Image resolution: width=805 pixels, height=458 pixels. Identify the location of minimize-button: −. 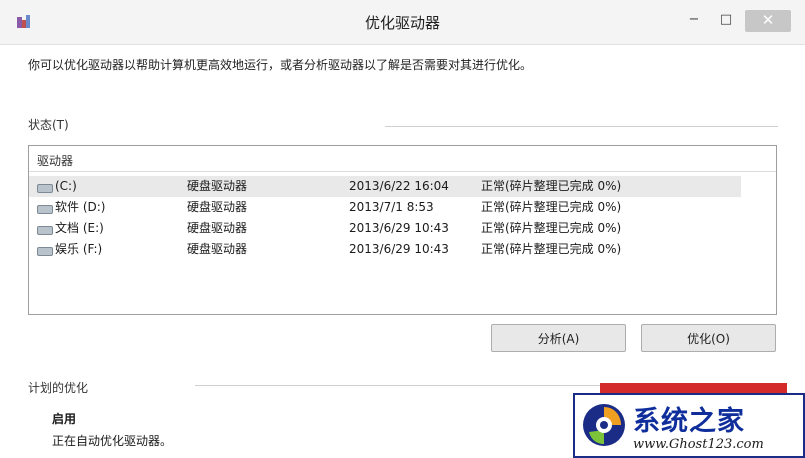
(694, 21).